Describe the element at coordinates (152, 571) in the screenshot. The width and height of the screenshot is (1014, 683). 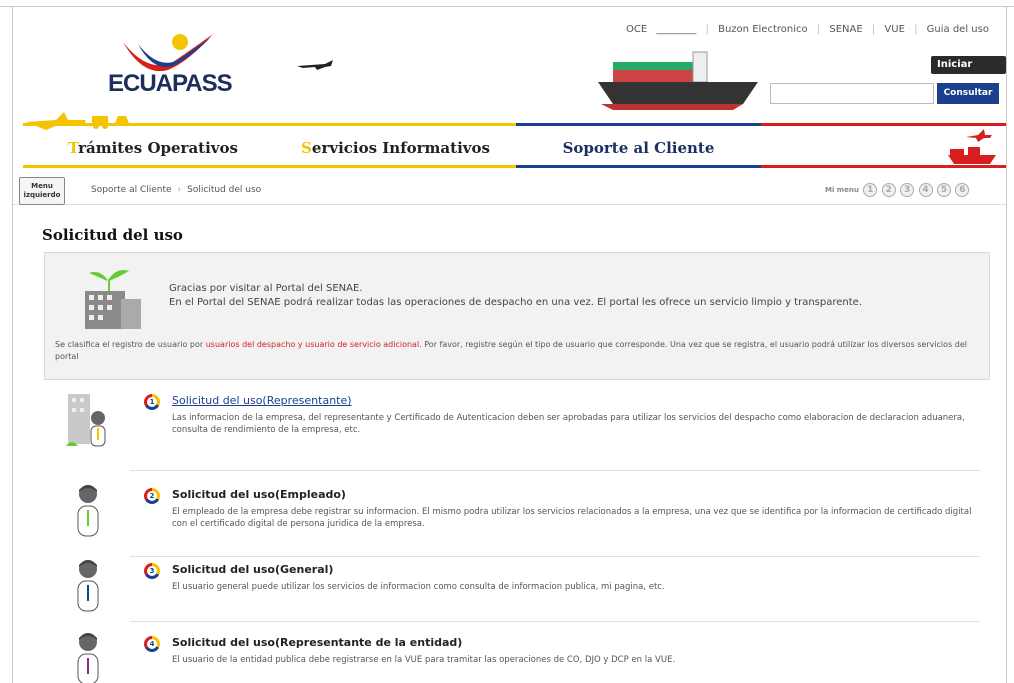
I see `item-number-badge: 3` at that location.